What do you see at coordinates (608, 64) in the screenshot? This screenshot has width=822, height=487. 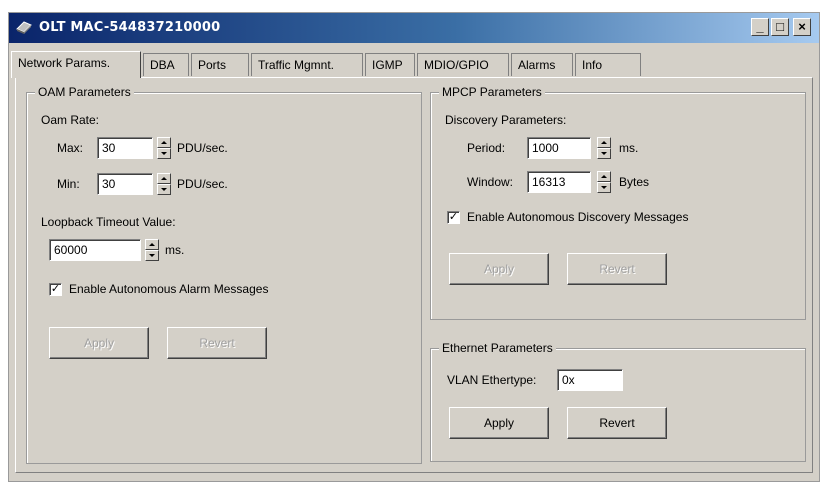 I see `tab-info: Info` at bounding box center [608, 64].